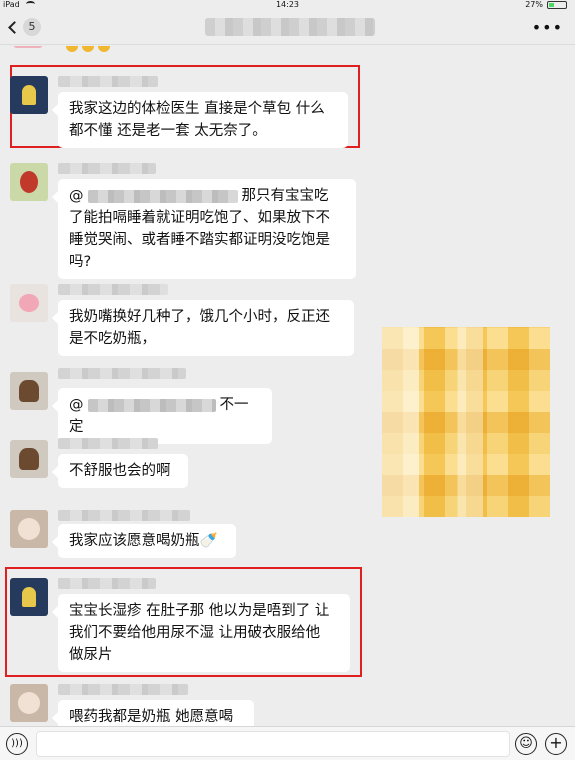 Image resolution: width=575 pixels, height=760 pixels. What do you see at coordinates (199, 240) in the screenshot?
I see `message-line: 睡觉哭闹、或者睡不踏实都证明没吃饱是` at bounding box center [199, 240].